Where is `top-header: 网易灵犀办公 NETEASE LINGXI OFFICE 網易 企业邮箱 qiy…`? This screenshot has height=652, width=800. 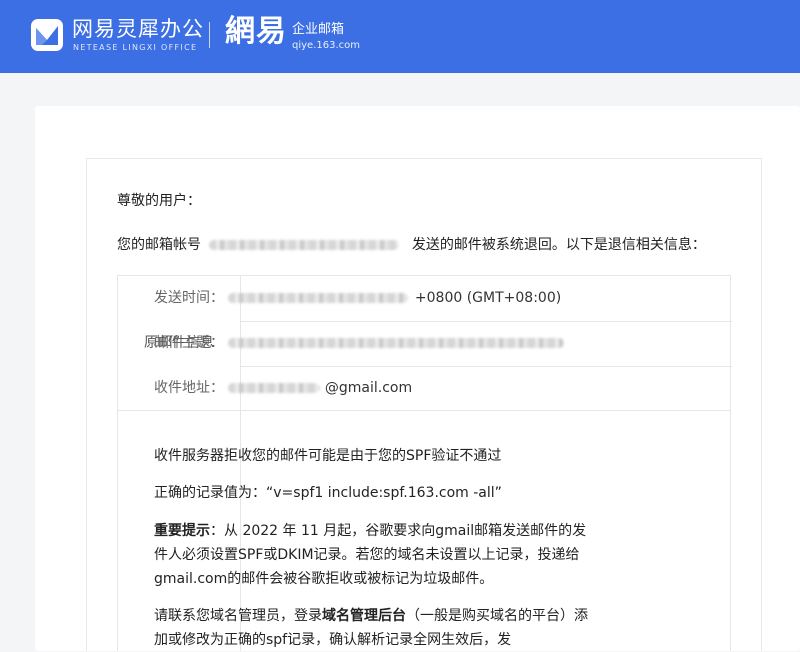 top-header: 网易灵犀办公 NETEASE LINGXI OFFICE 網易 企业邮箱 qiy… is located at coordinates (400, 36).